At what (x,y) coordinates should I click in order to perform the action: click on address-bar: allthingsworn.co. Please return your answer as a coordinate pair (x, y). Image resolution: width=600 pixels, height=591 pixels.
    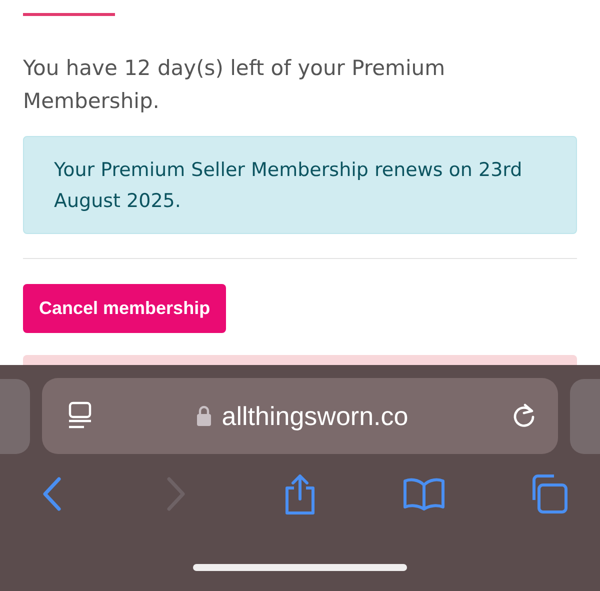
    Looking at the image, I should click on (300, 416).